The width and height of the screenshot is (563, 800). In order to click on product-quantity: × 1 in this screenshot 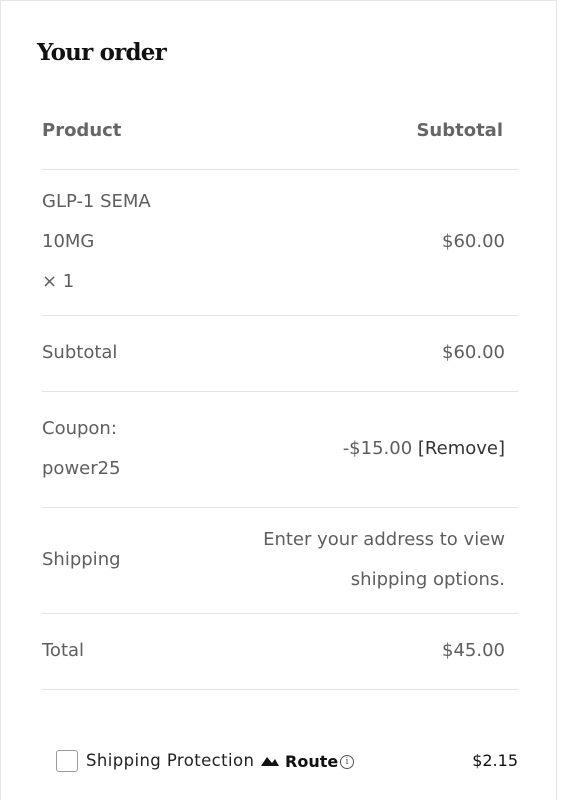, I will do `click(58, 281)`.